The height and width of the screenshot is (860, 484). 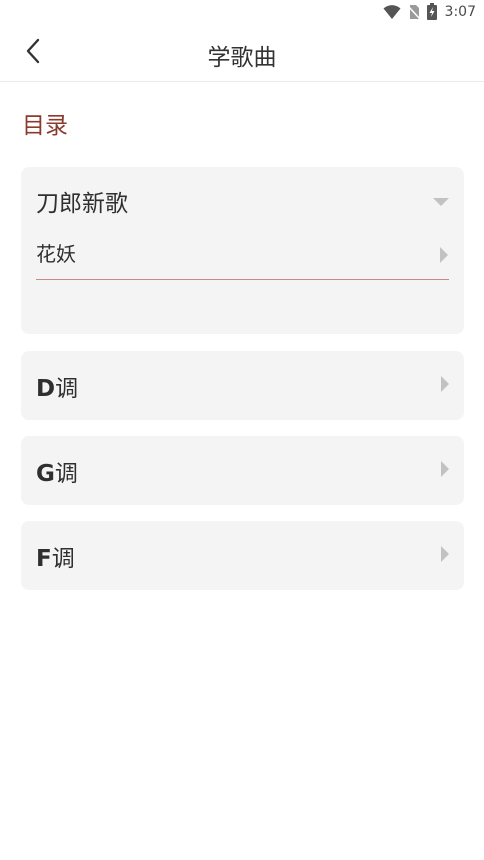 I want to click on song-item: 花妖, so click(x=242, y=260).